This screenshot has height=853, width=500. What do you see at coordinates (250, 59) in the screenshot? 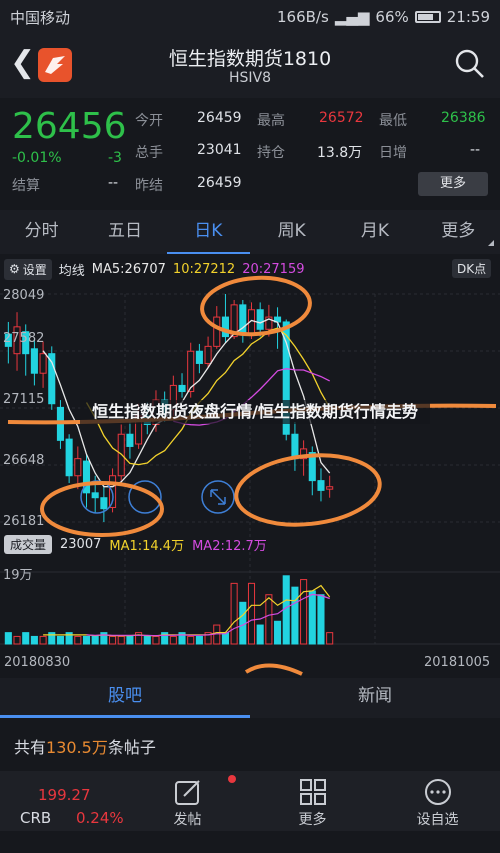
I see `page-title: 恒生指数期货1810` at bounding box center [250, 59].